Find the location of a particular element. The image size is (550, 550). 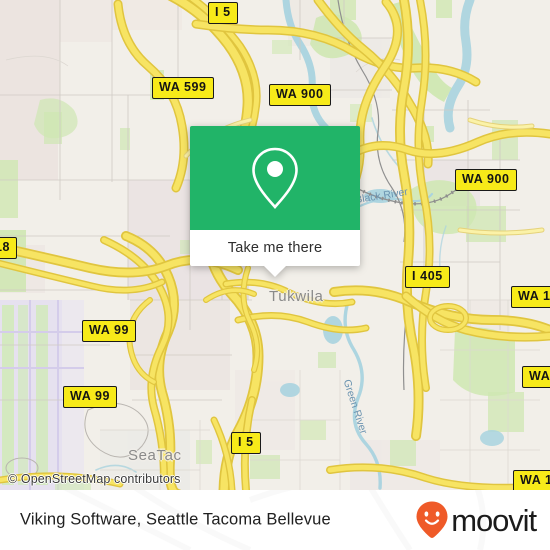

place-label-seatac: SeaTac is located at coordinates (155, 455).